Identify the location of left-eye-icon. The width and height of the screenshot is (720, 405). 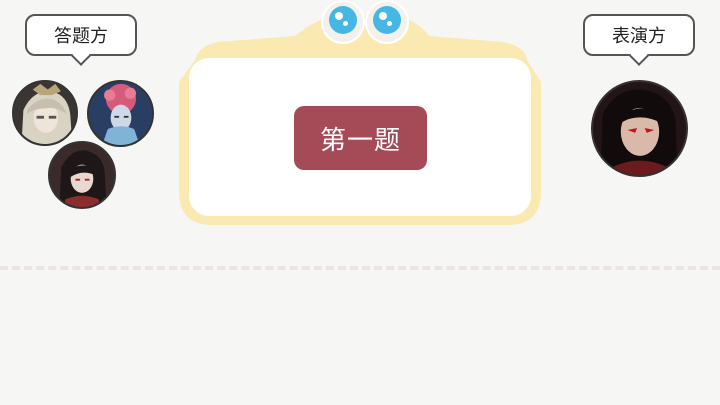
(343, 22).